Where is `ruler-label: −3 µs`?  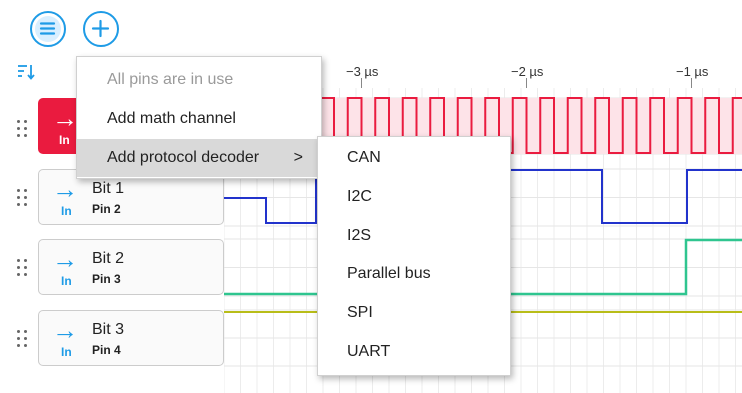 ruler-label: −3 µs is located at coordinates (362, 71).